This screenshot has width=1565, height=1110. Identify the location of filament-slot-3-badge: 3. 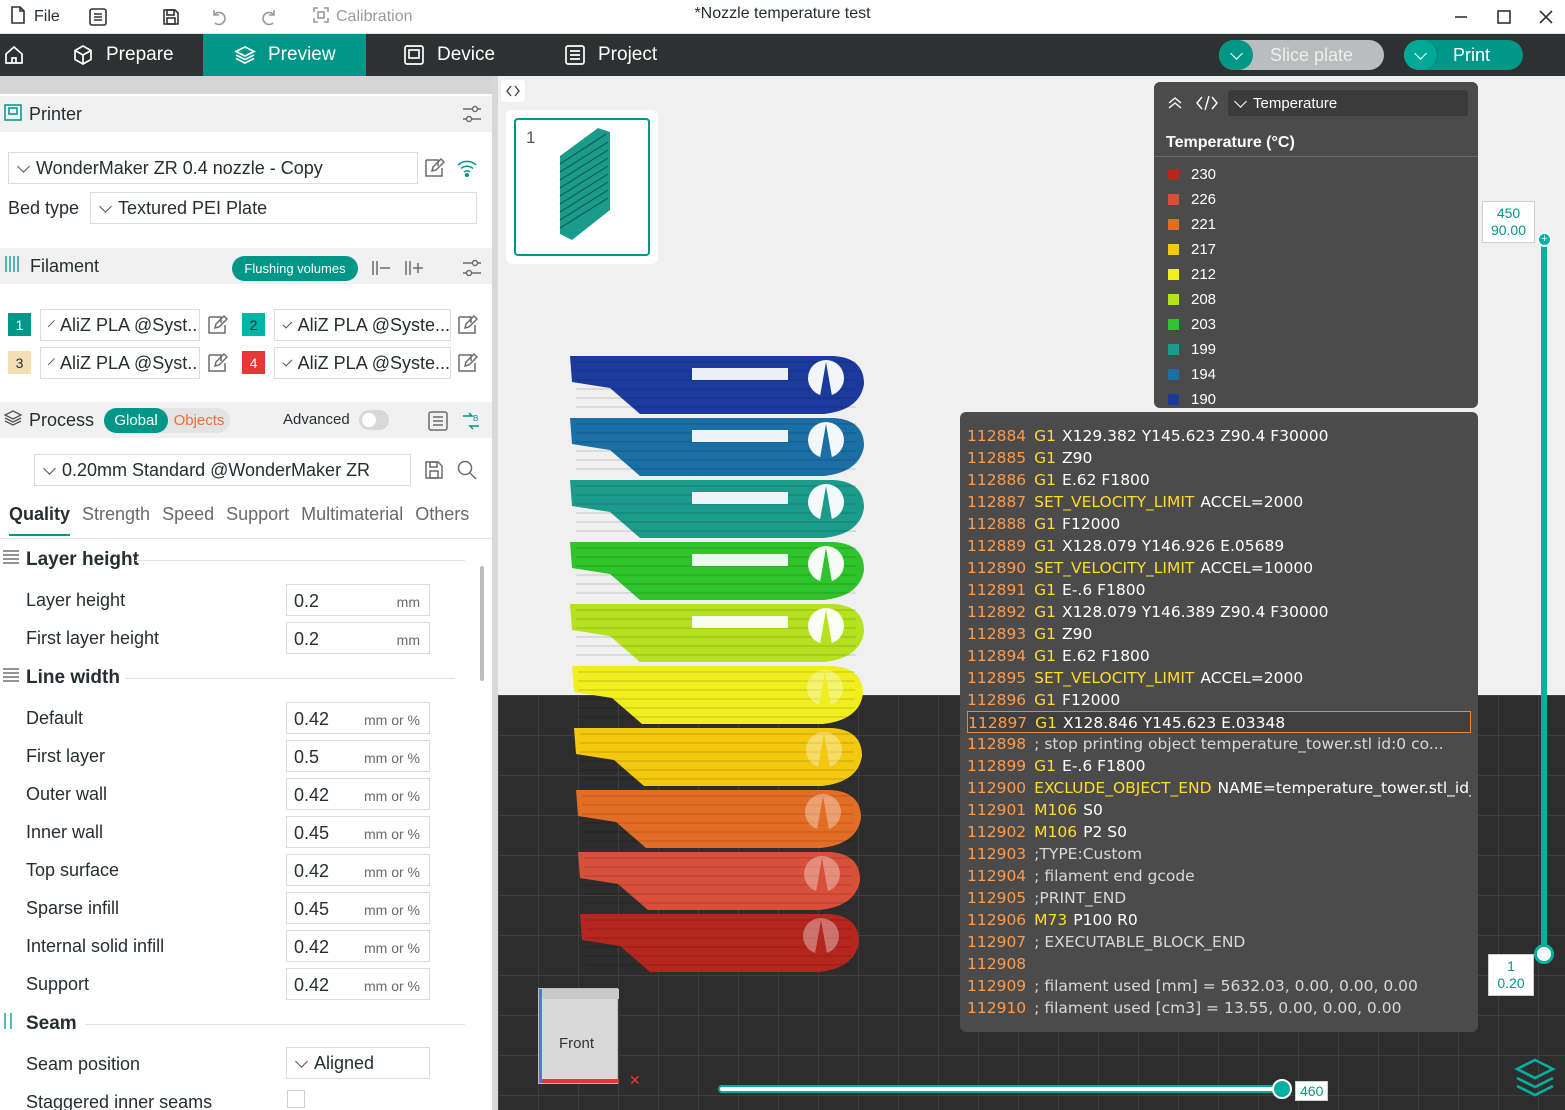
(19, 362).